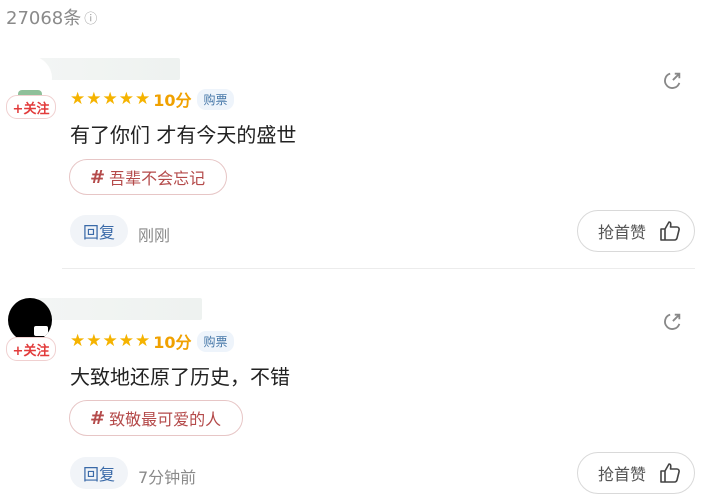 This screenshot has width=703, height=504. What do you see at coordinates (165, 419) in the screenshot?
I see `hashtag-text: 致敬最可爱的人` at bounding box center [165, 419].